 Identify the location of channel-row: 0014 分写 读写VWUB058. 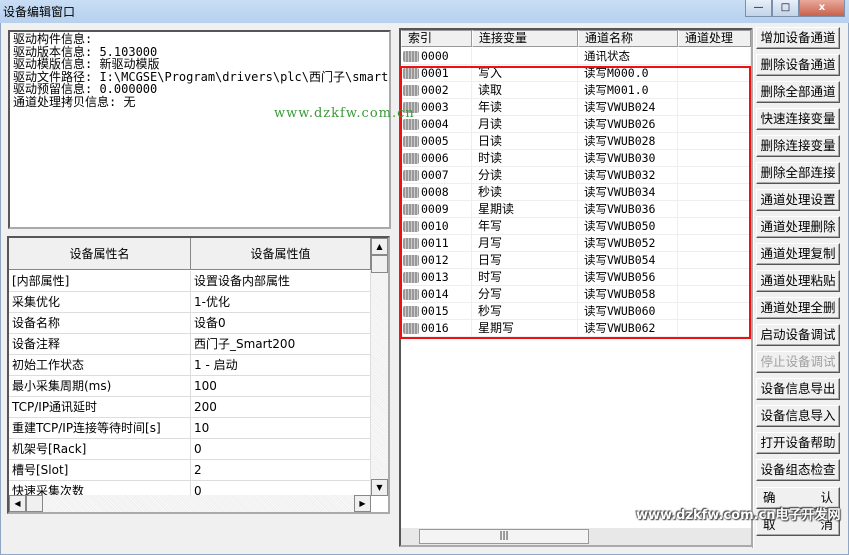
(576, 294).